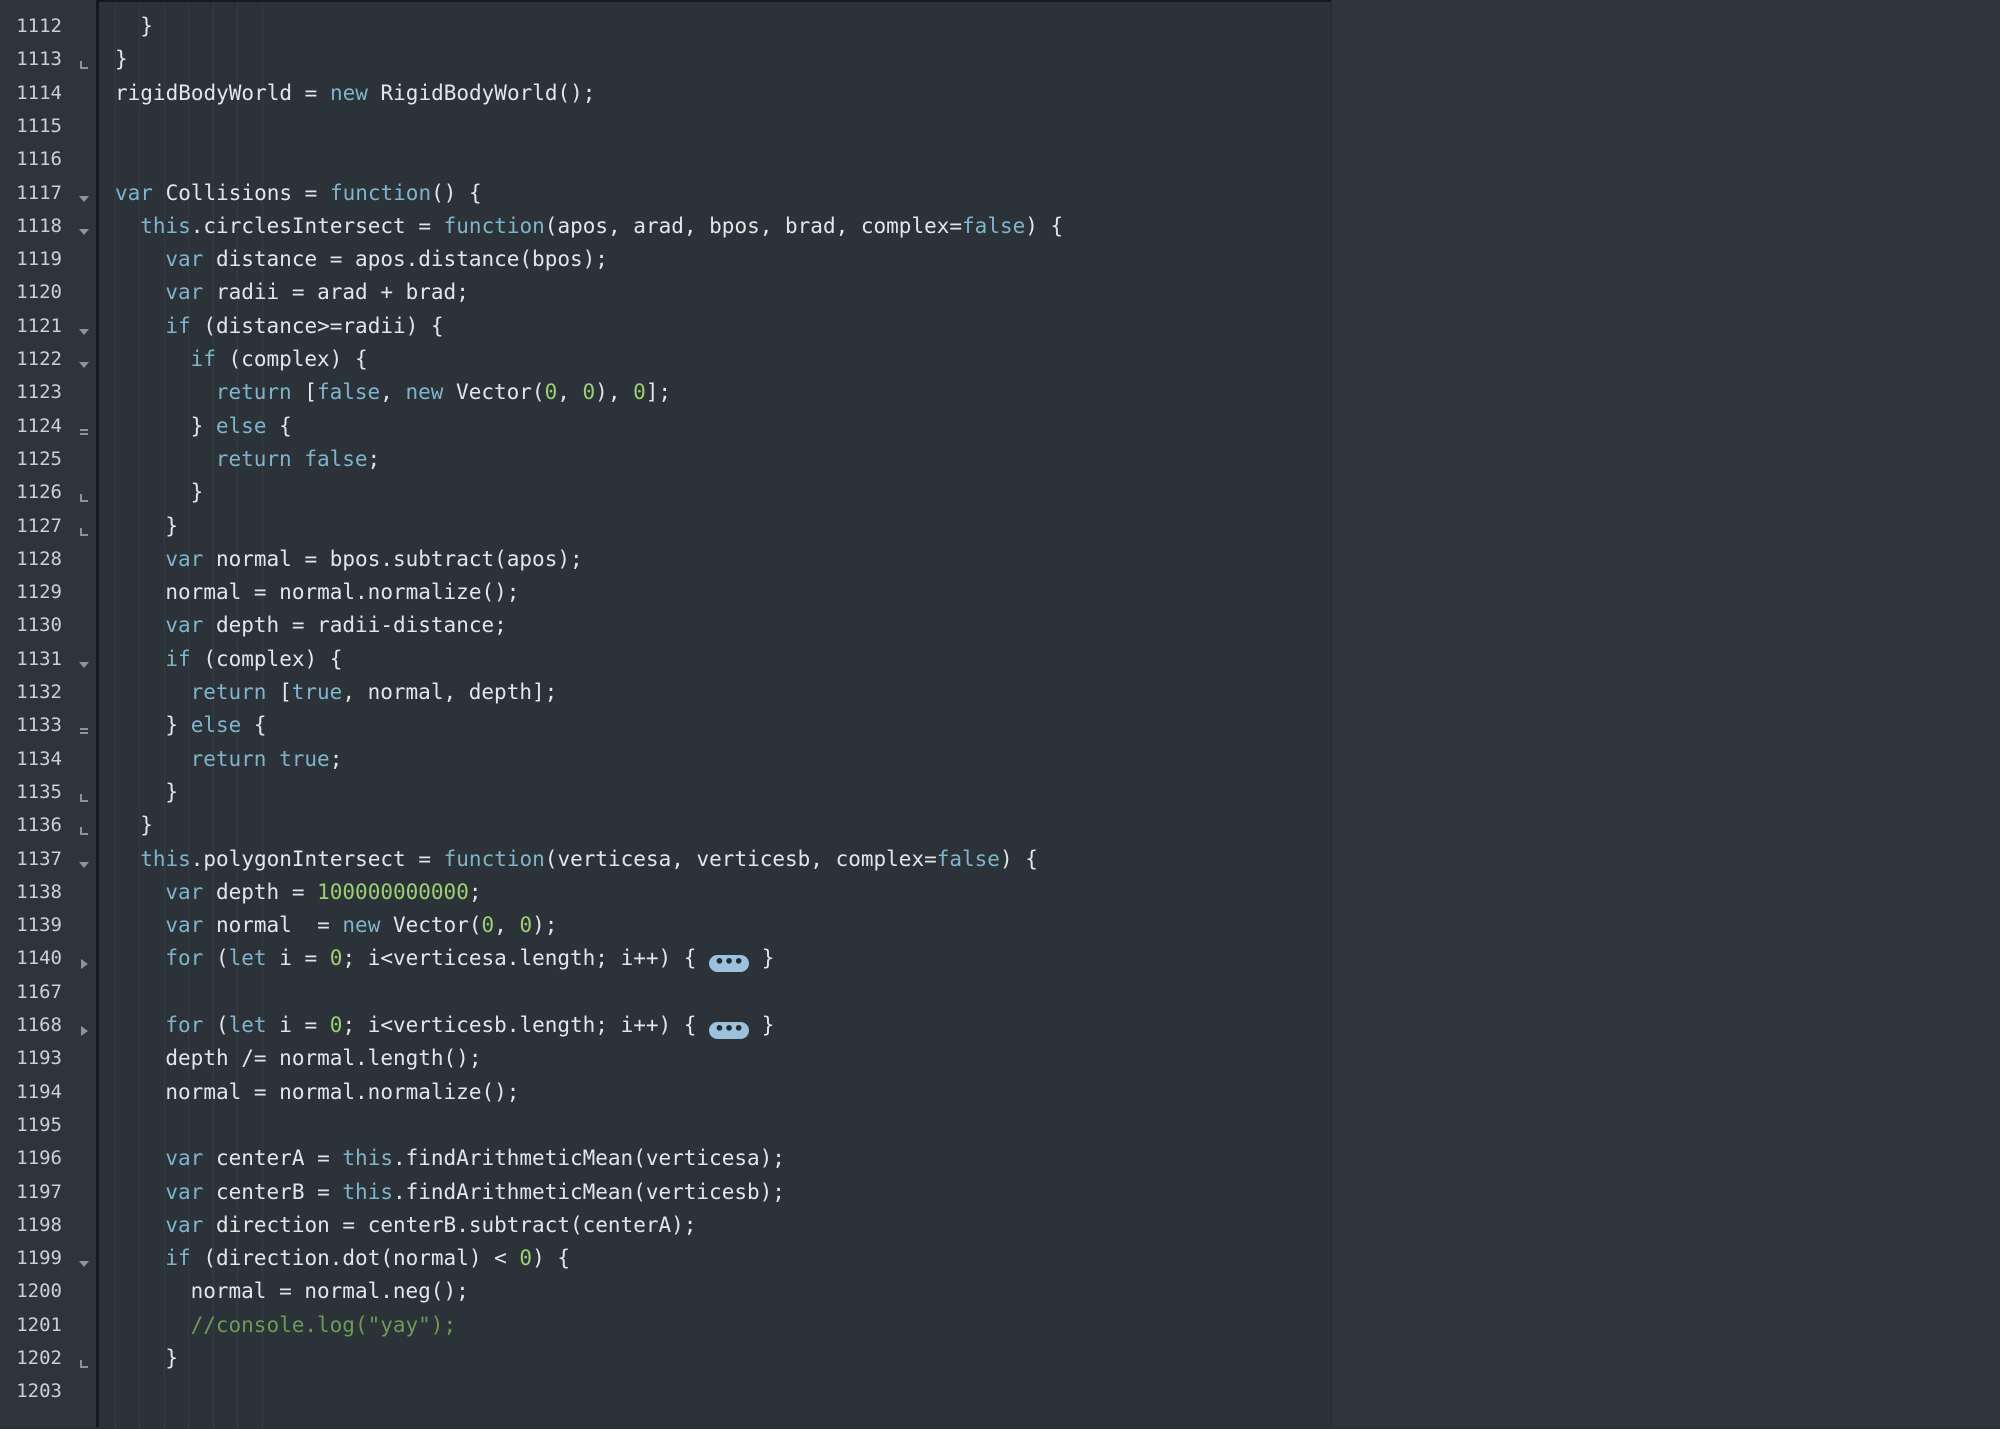 This screenshot has height=1429, width=2000. I want to click on code-line: 1194 normal = normal.normalize();, so click(665, 1092).